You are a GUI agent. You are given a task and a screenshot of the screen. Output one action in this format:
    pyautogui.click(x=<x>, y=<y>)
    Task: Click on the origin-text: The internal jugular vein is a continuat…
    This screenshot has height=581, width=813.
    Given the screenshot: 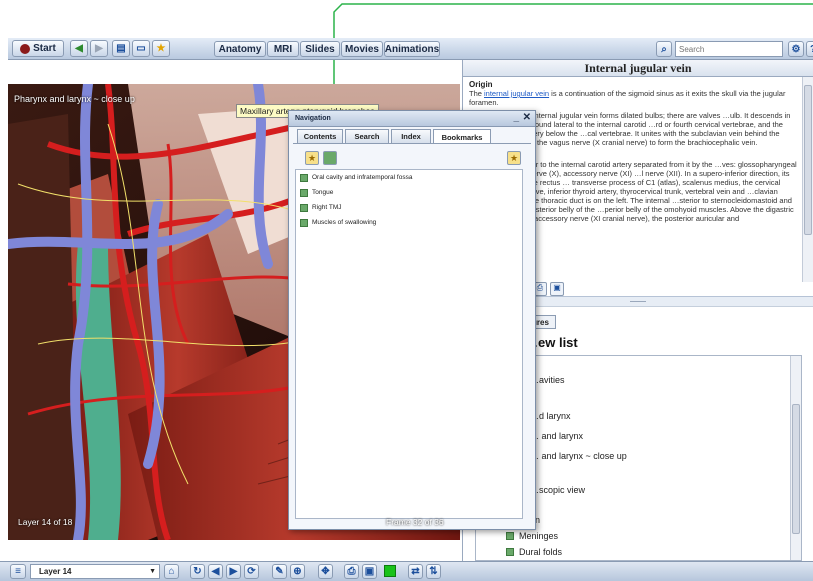 What is the action you would take?
    pyautogui.click(x=634, y=98)
    